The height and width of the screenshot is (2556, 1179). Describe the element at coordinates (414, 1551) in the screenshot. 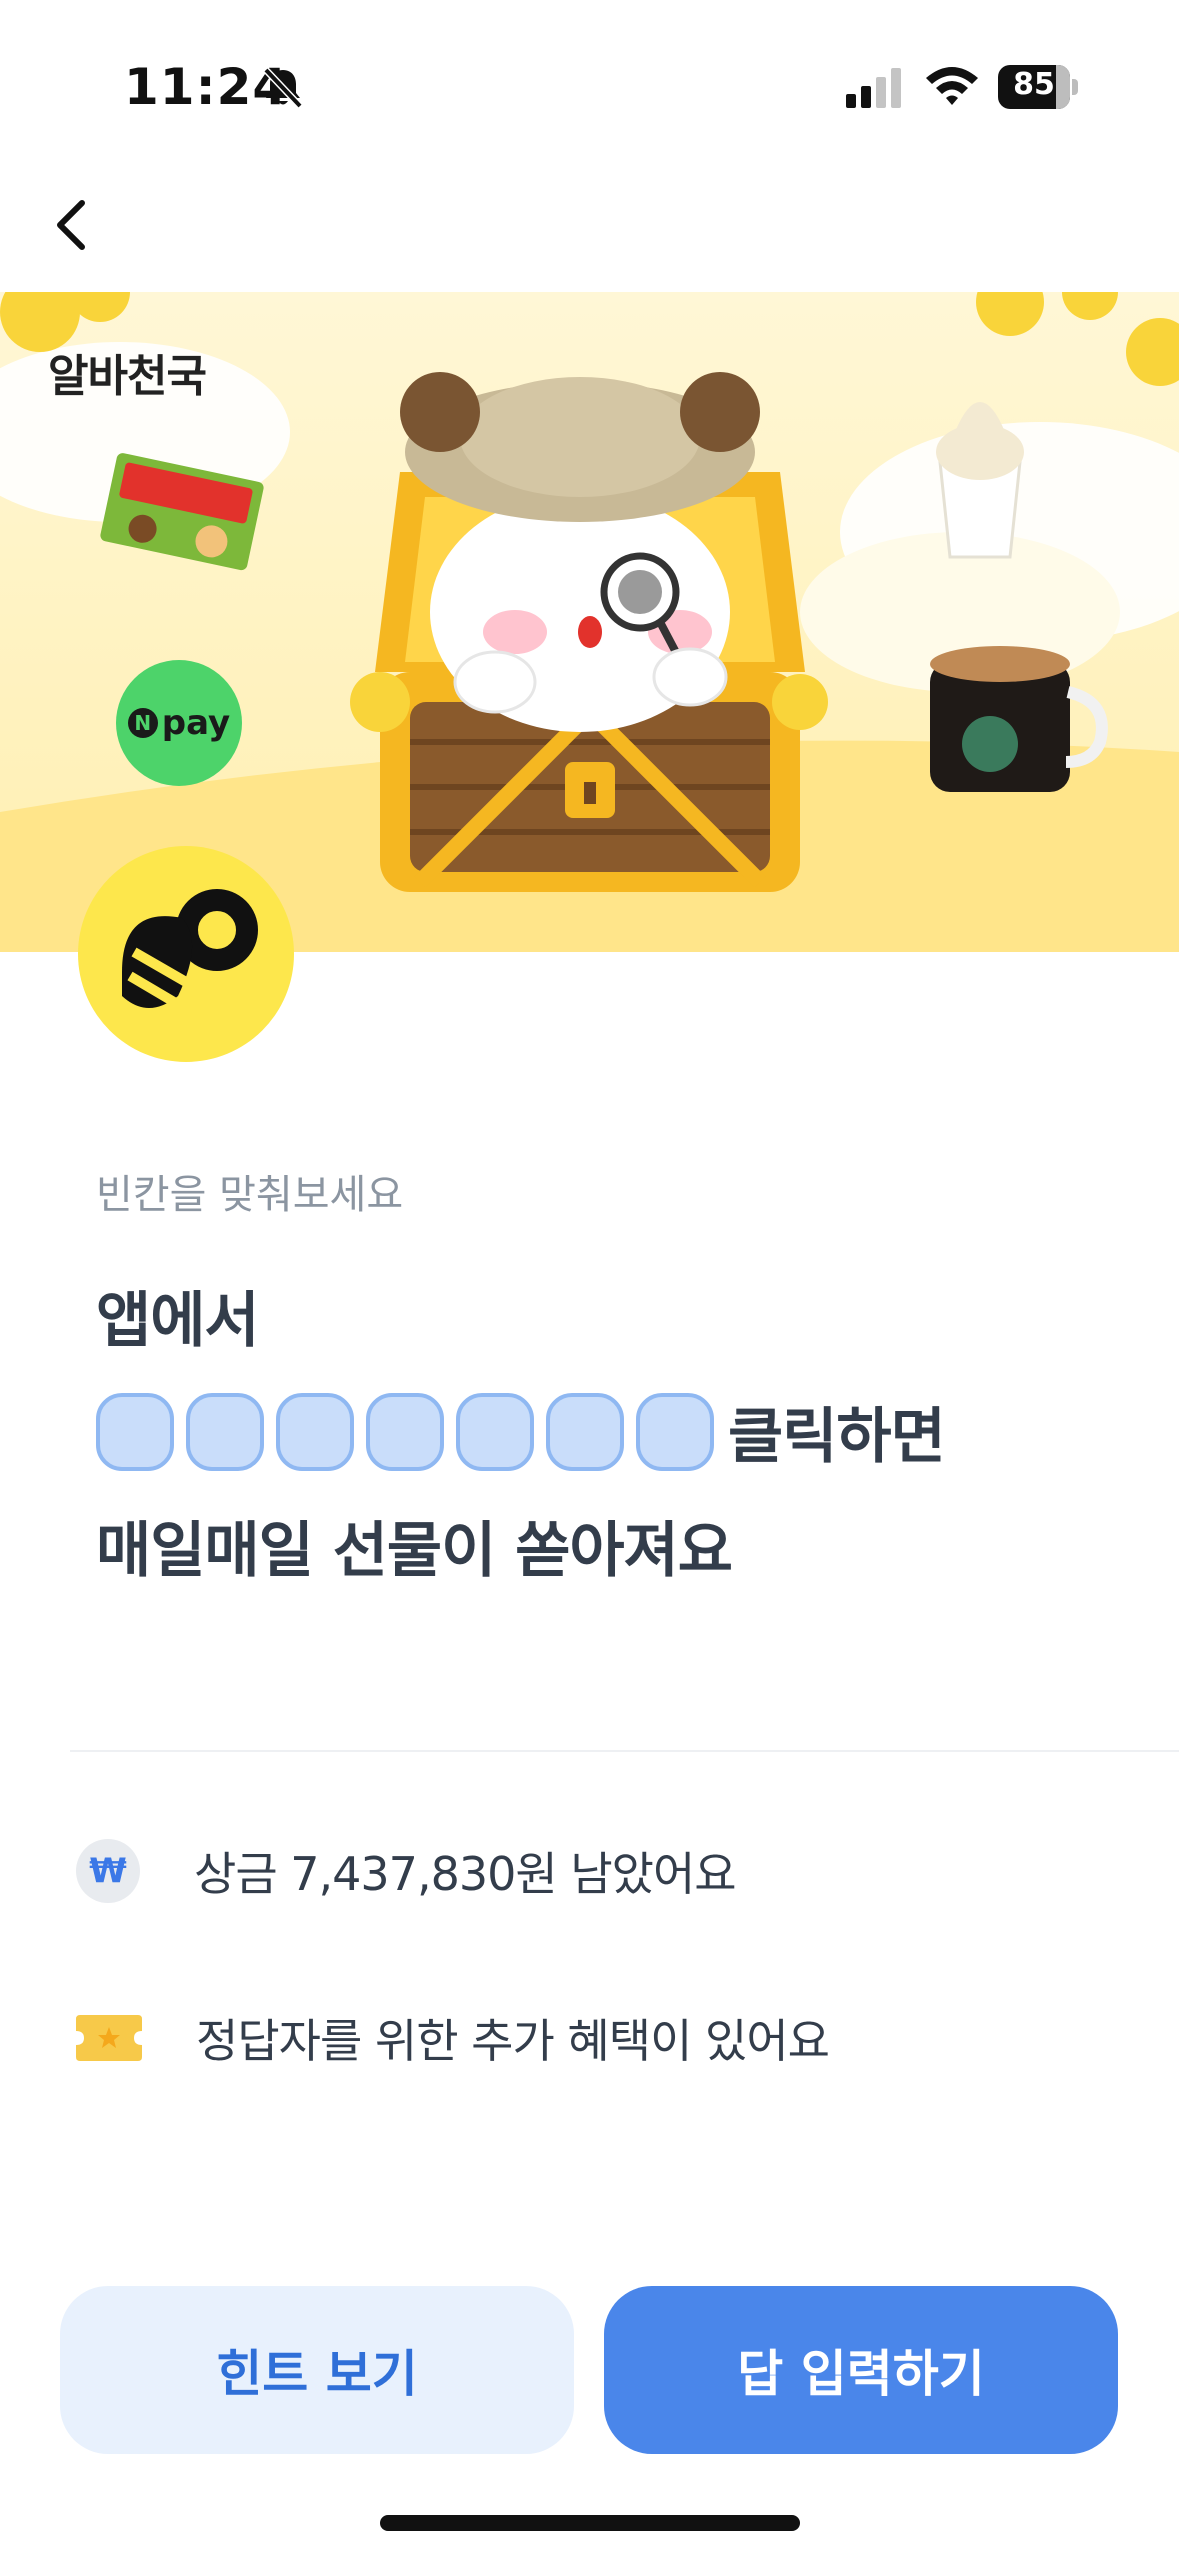

I see `quiz-line-3: 매일매일 선물이 쏟아져요` at that location.